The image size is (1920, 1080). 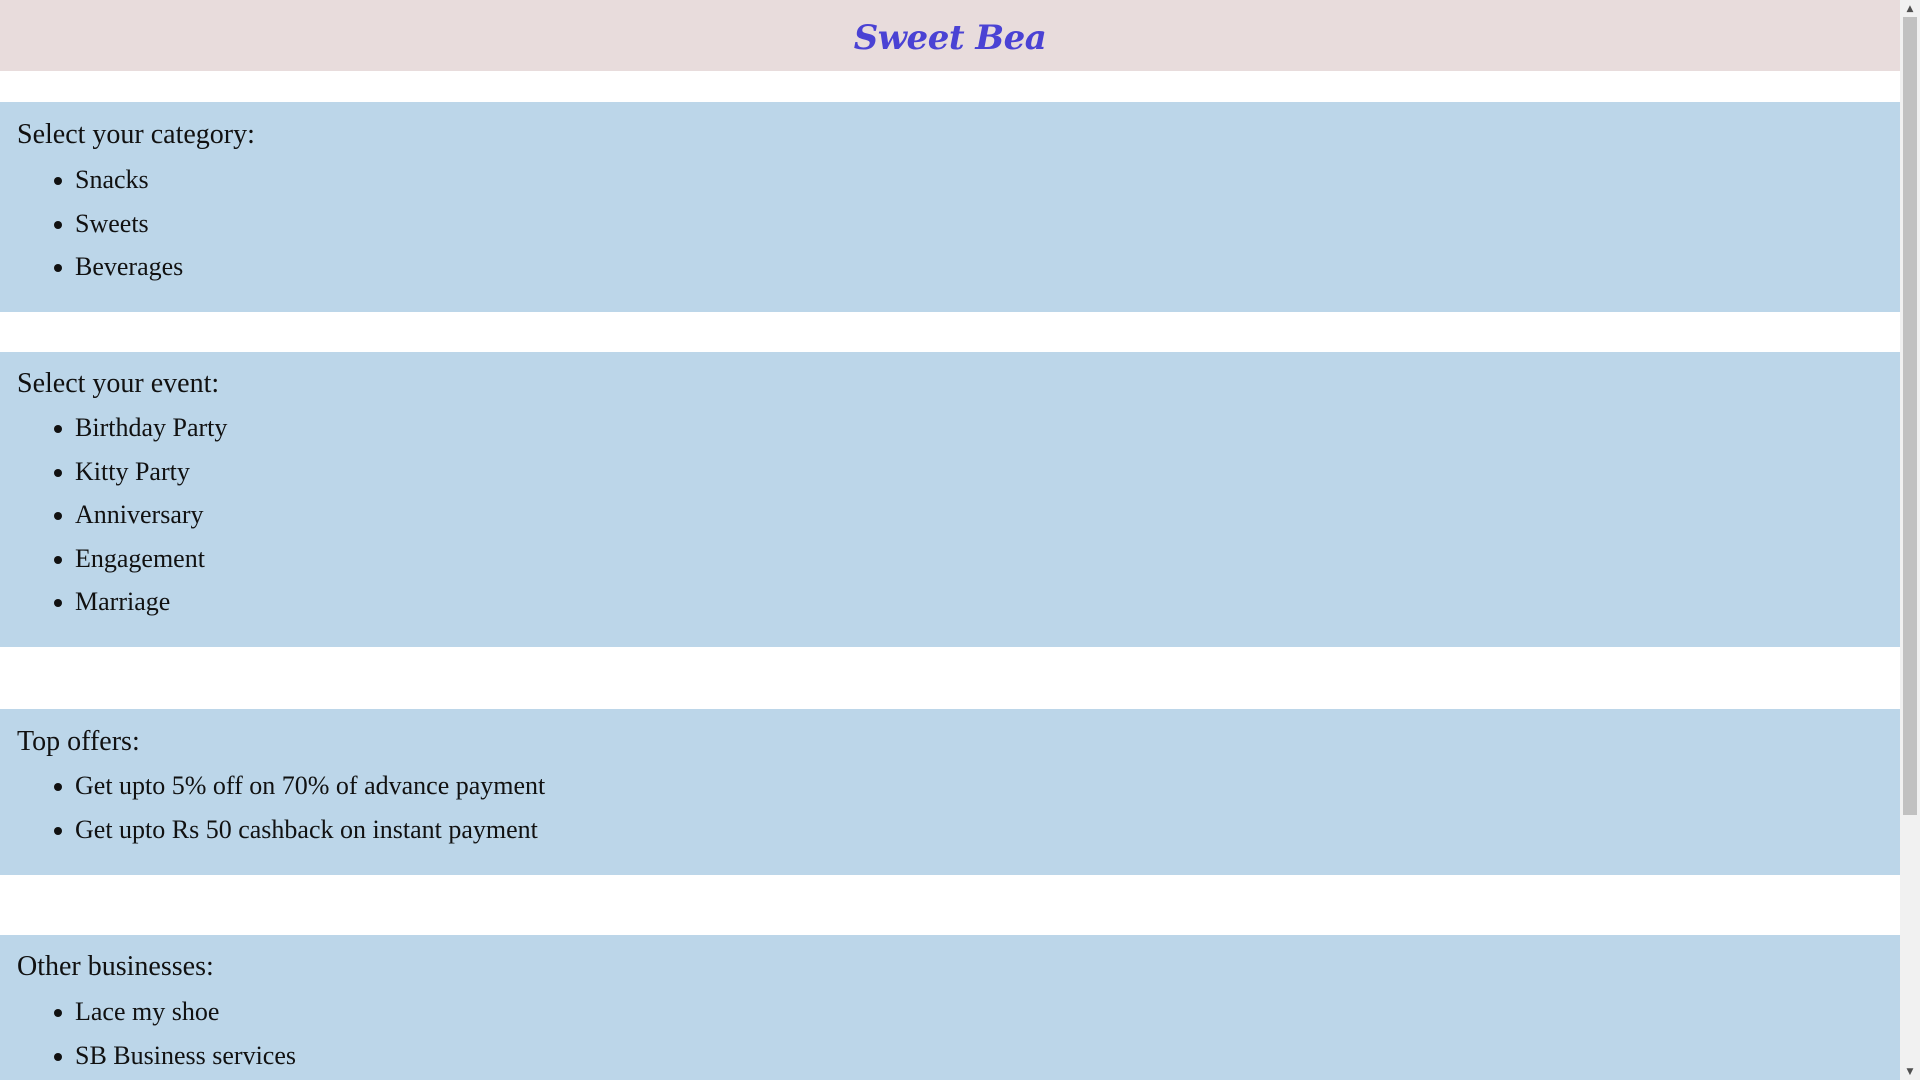 I want to click on event-item-label: Marriage, so click(x=123, y=601).